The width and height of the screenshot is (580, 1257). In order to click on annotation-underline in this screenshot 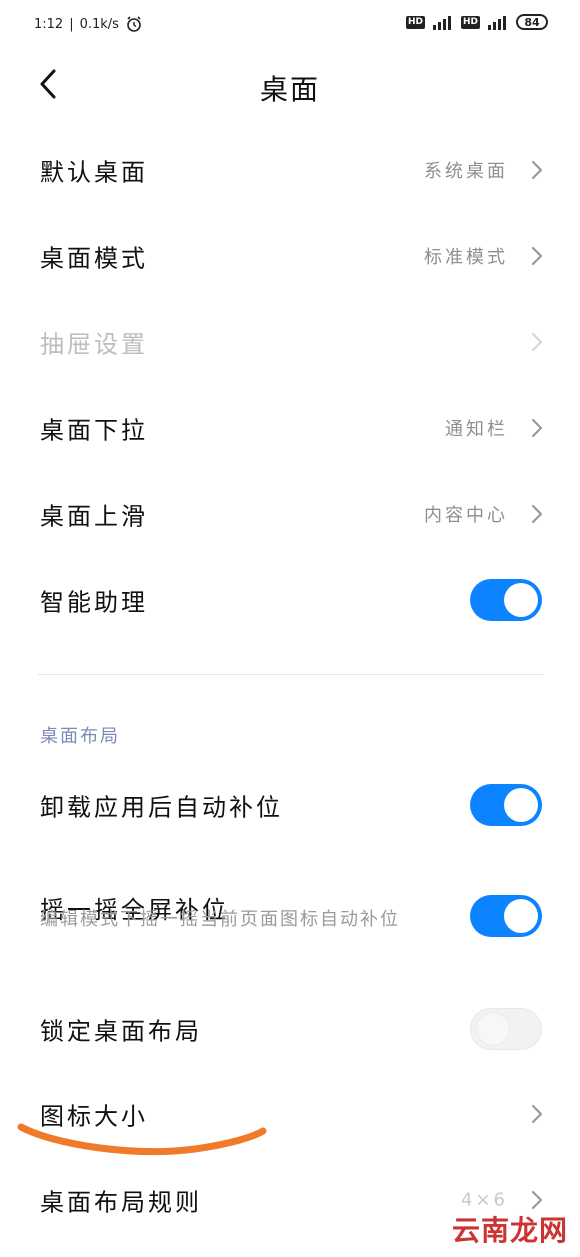, I will do `click(142, 1139)`.